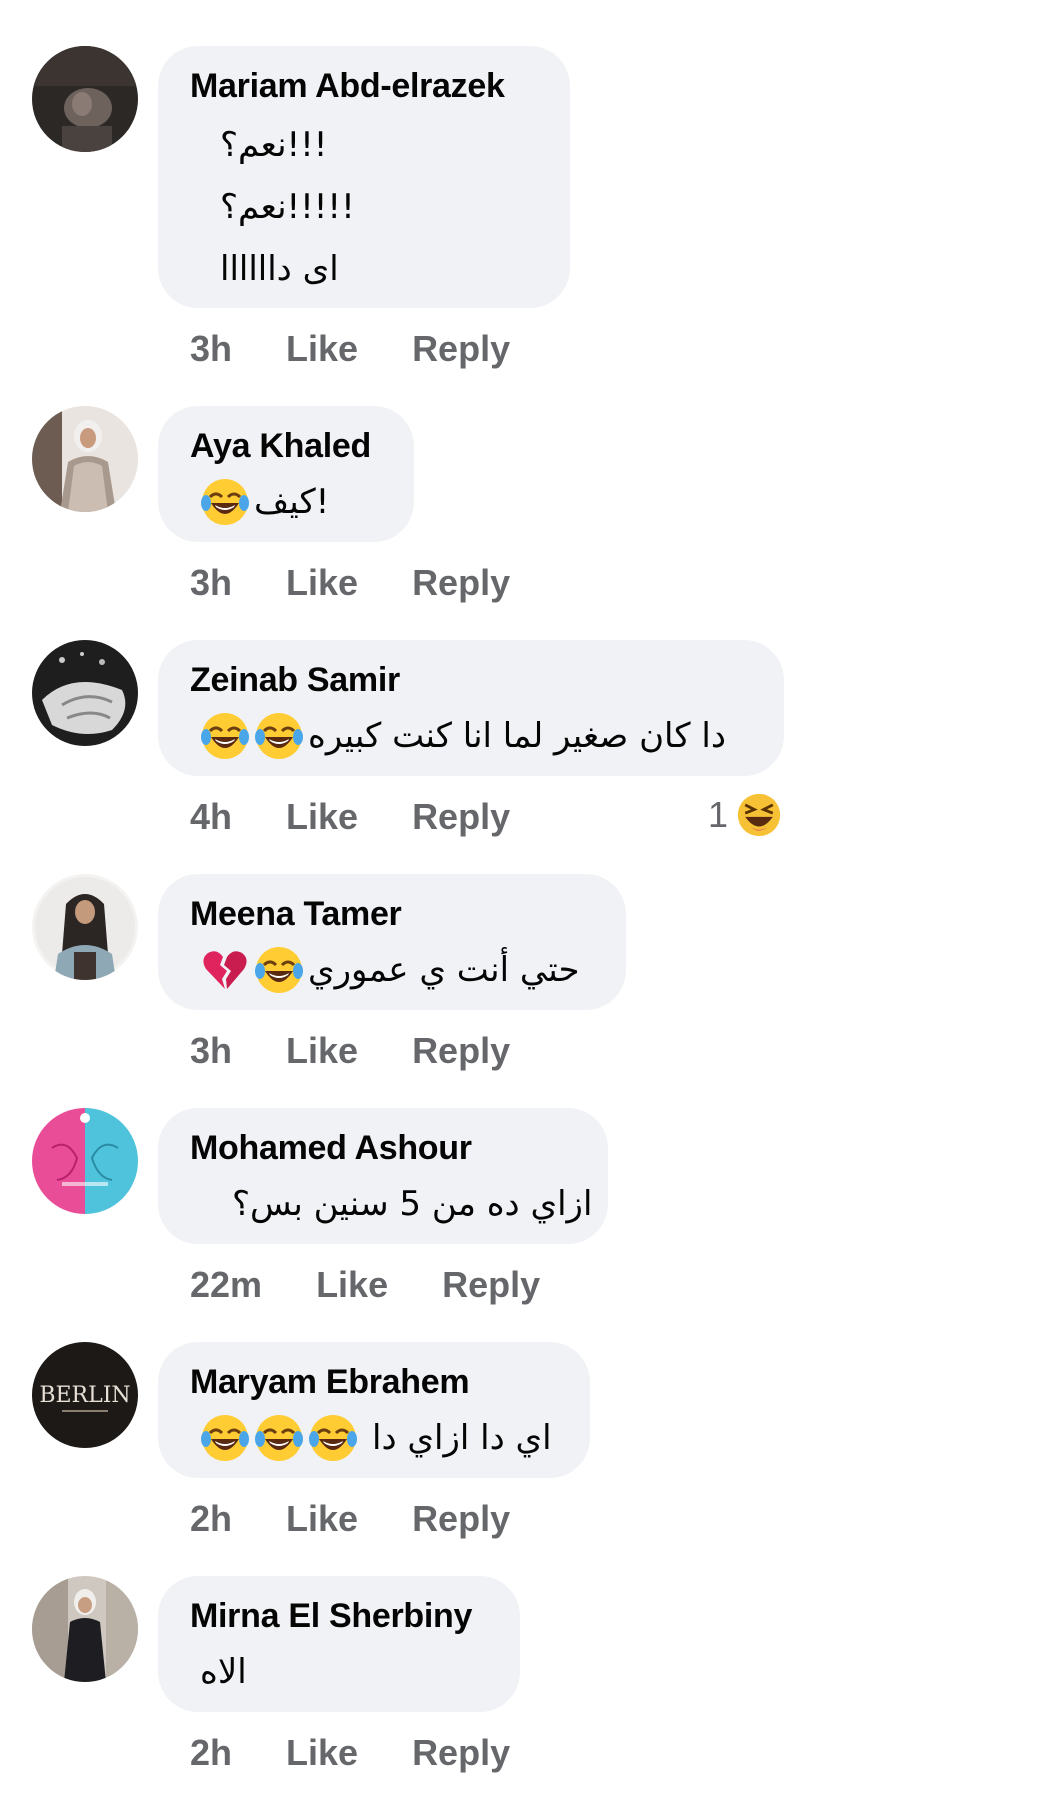  I want to click on haha-reaction-icon, so click(759, 815).